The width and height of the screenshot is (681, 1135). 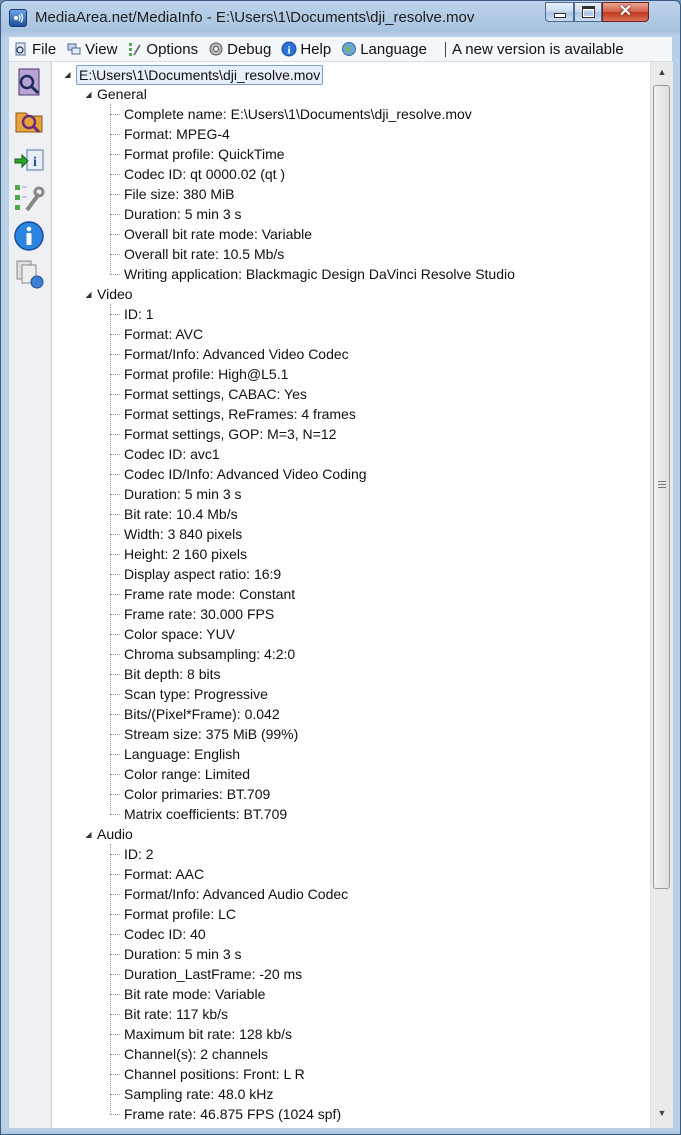 I want to click on language-icon, so click(x=349, y=49).